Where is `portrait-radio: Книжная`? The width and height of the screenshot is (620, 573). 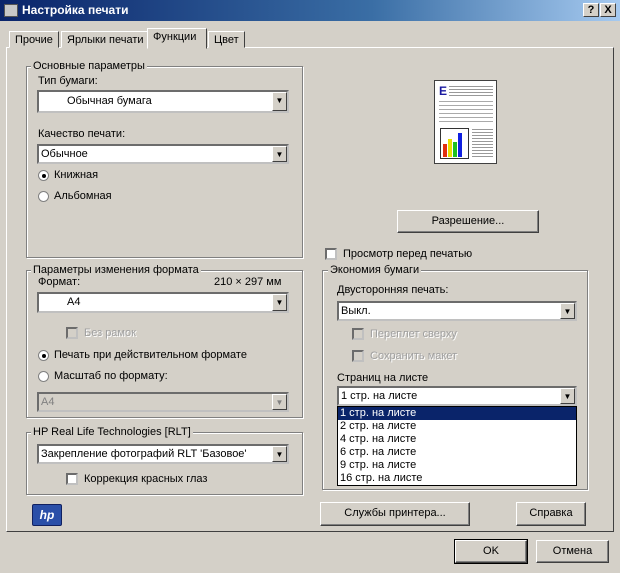 portrait-radio: Книжная is located at coordinates (68, 175).